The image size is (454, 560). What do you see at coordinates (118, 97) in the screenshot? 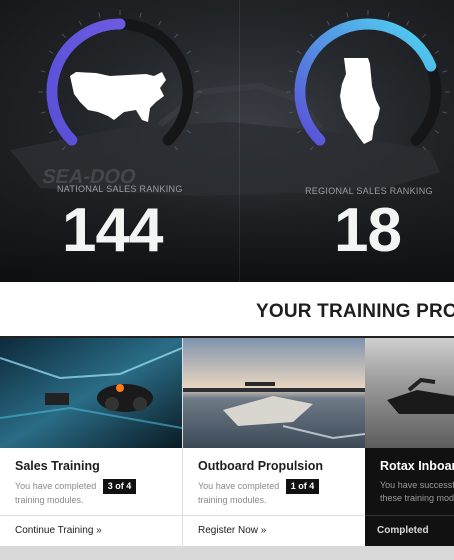
I see `usa-map-icon` at bounding box center [118, 97].